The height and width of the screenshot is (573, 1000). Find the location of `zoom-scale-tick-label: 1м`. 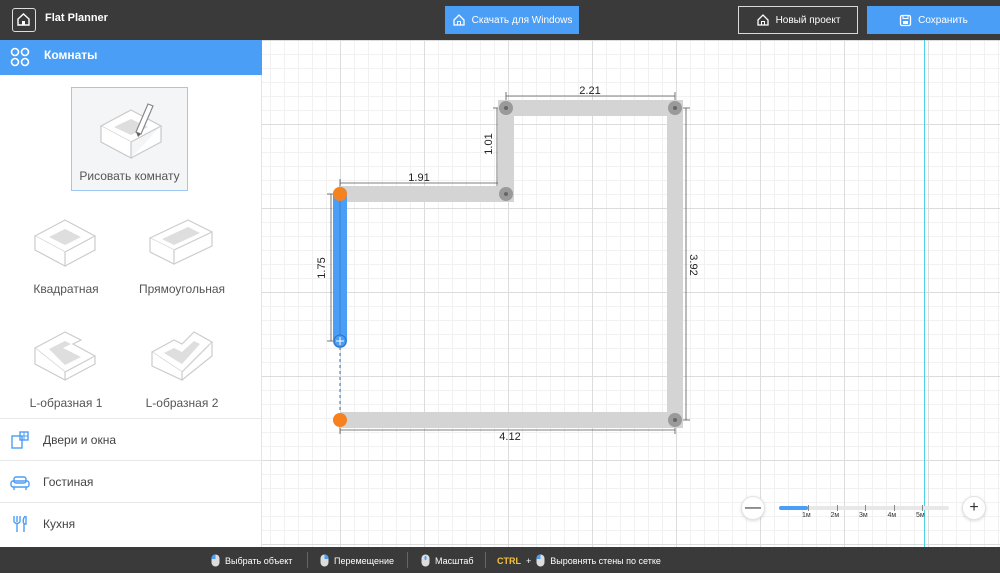

zoom-scale-tick-label: 1м is located at coordinates (806, 515).